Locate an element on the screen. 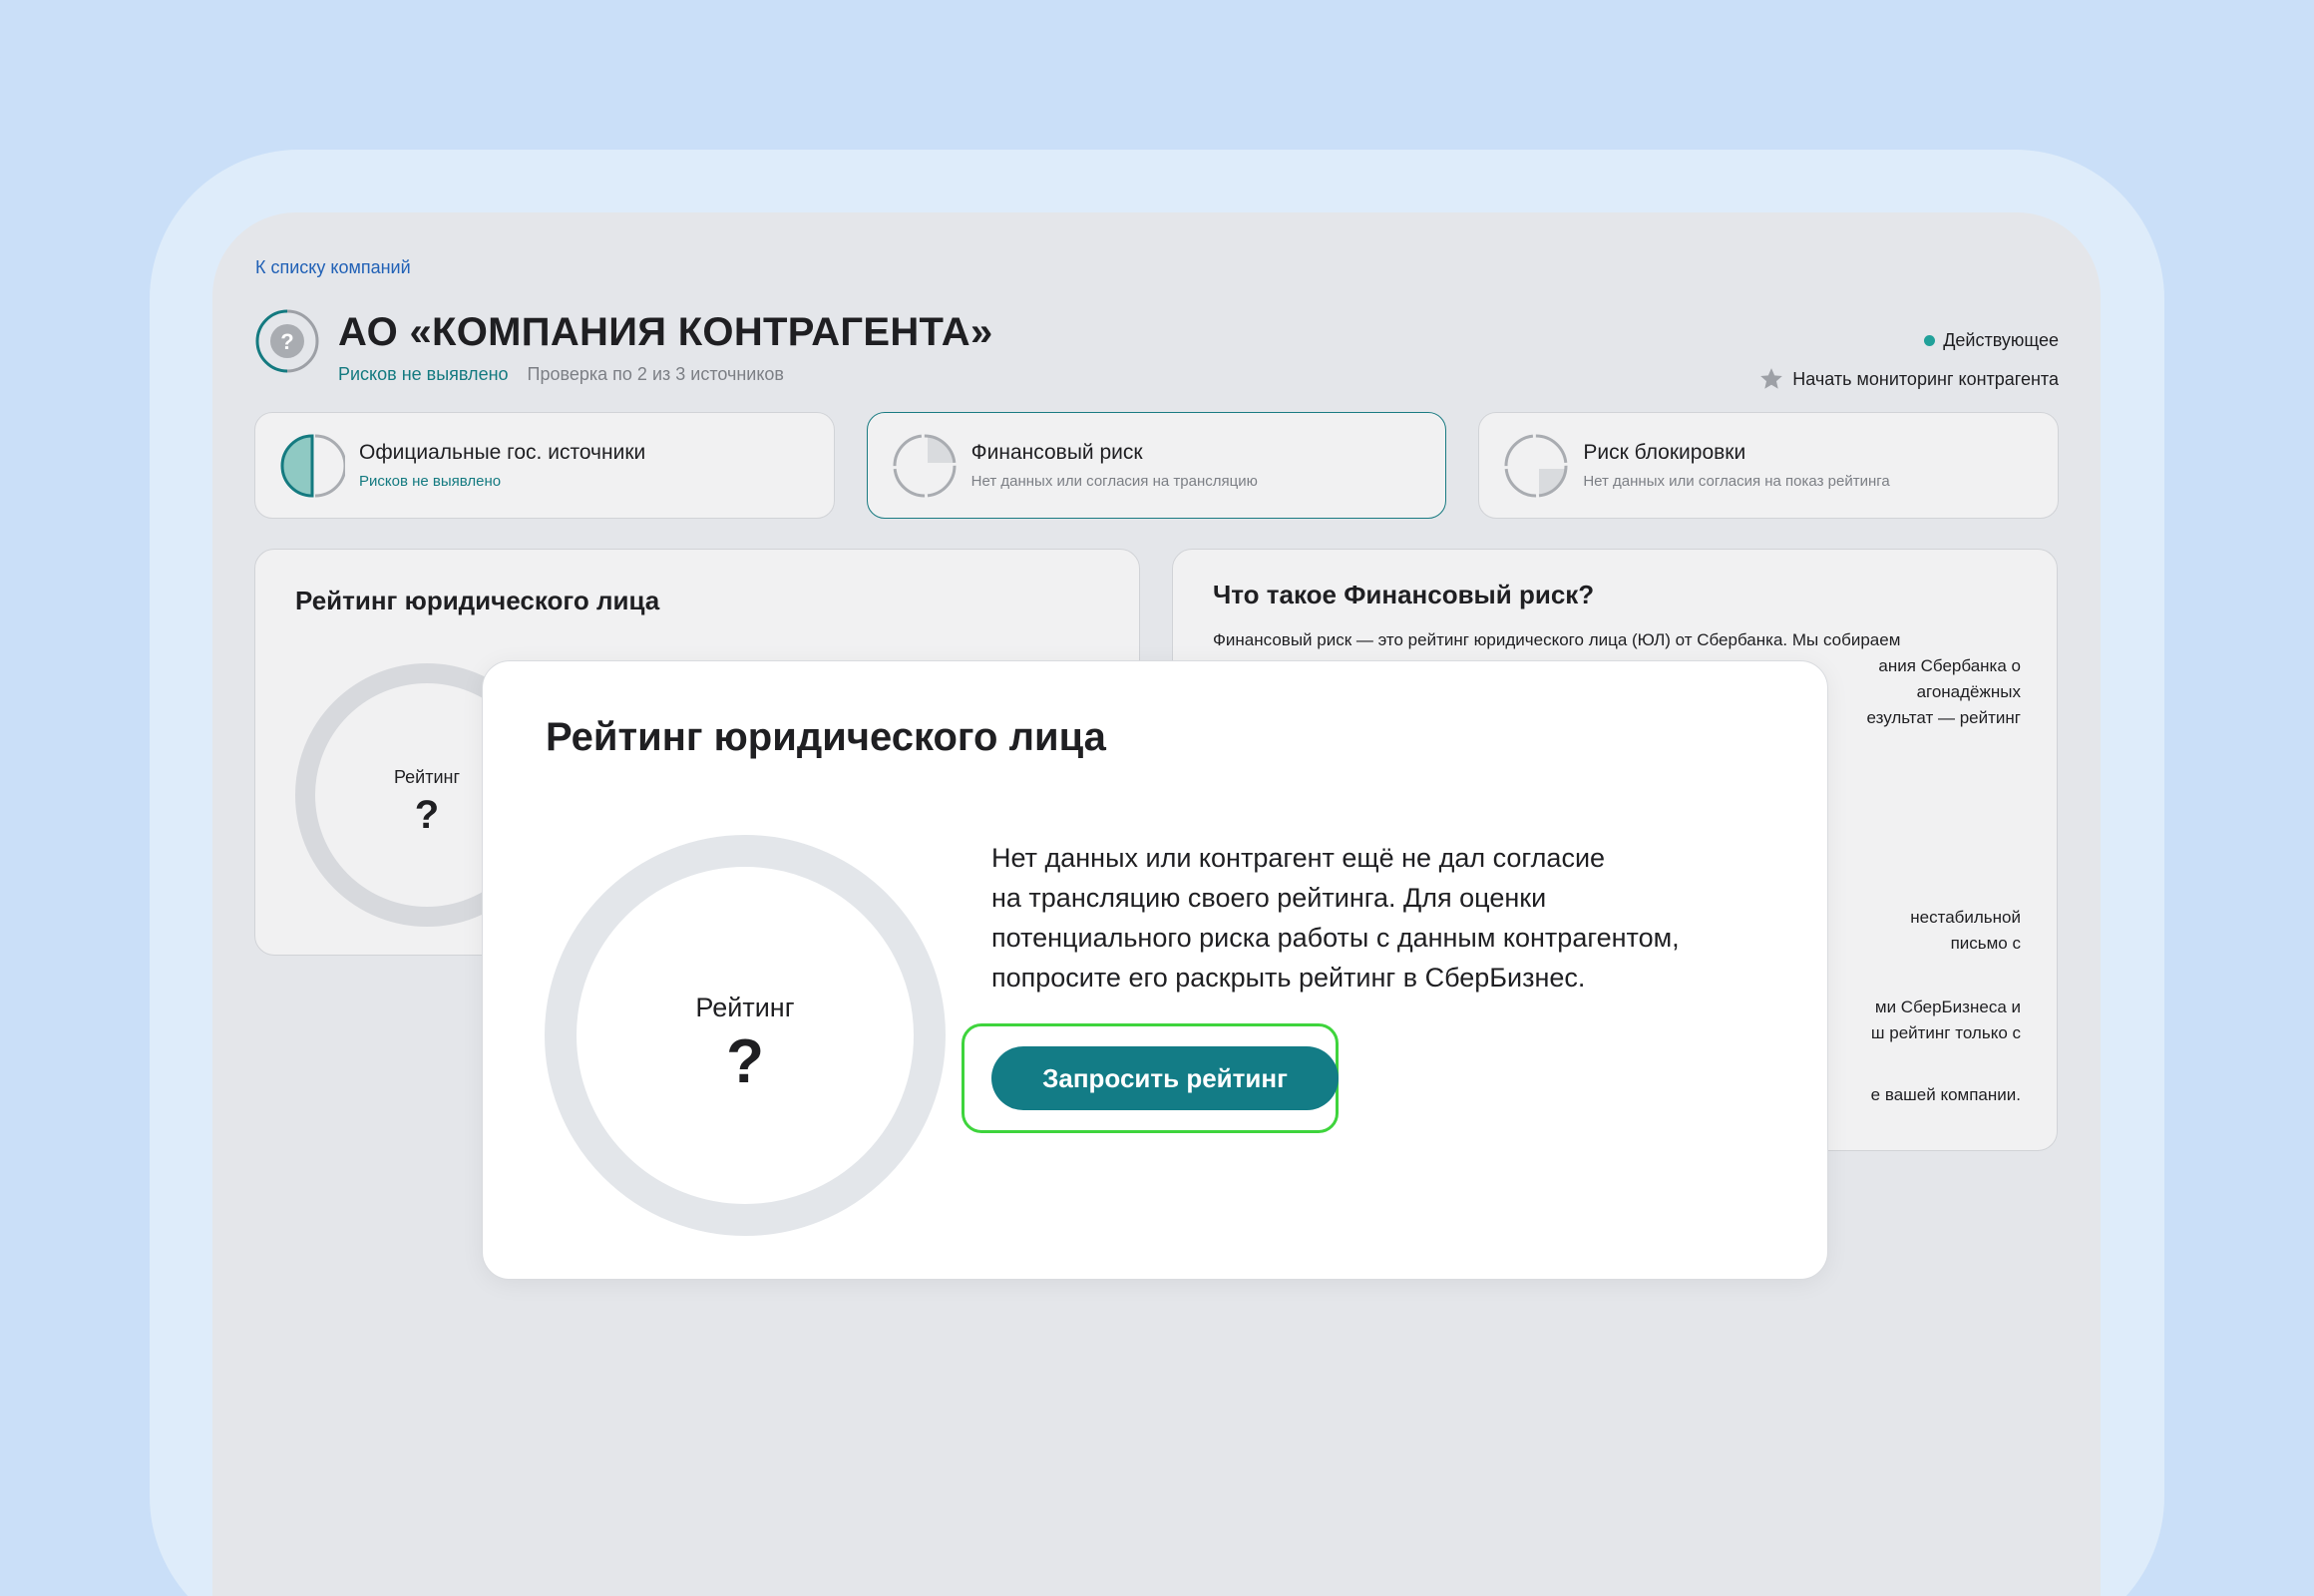 The width and height of the screenshot is (2314, 1596). start-monitoring-label: Начать мониторинг контрагента is located at coordinates (1925, 378).